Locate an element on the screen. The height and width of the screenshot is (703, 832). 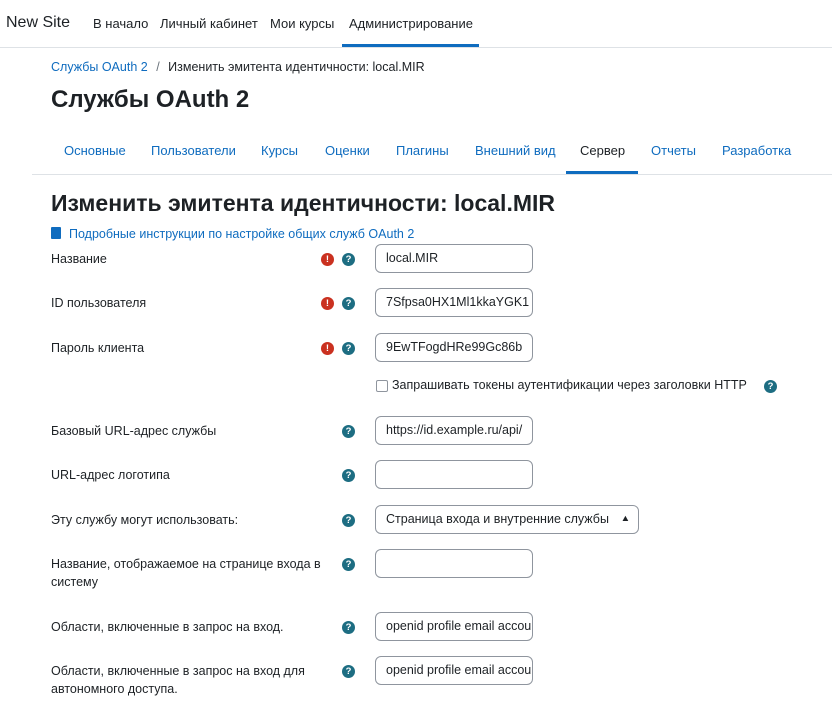
client-id-input: 7Sfpsa0HX1Ml1kkaYGK1 is located at coordinates (454, 302).